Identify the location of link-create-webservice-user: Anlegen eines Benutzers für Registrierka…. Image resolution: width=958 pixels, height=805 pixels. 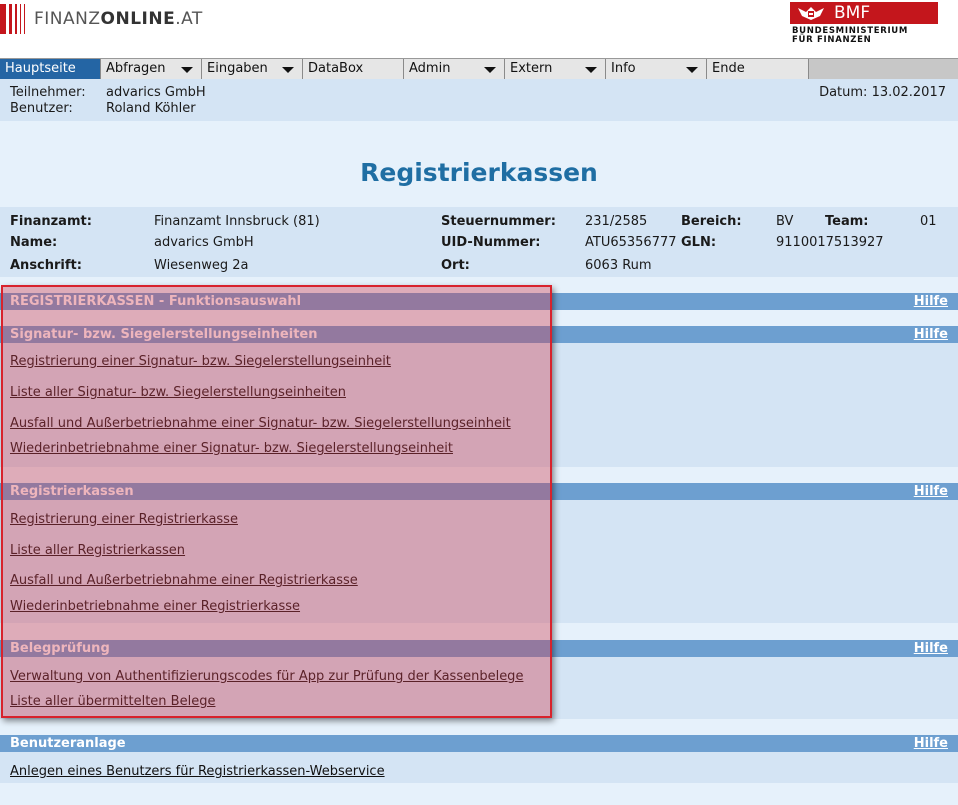
(197, 771).